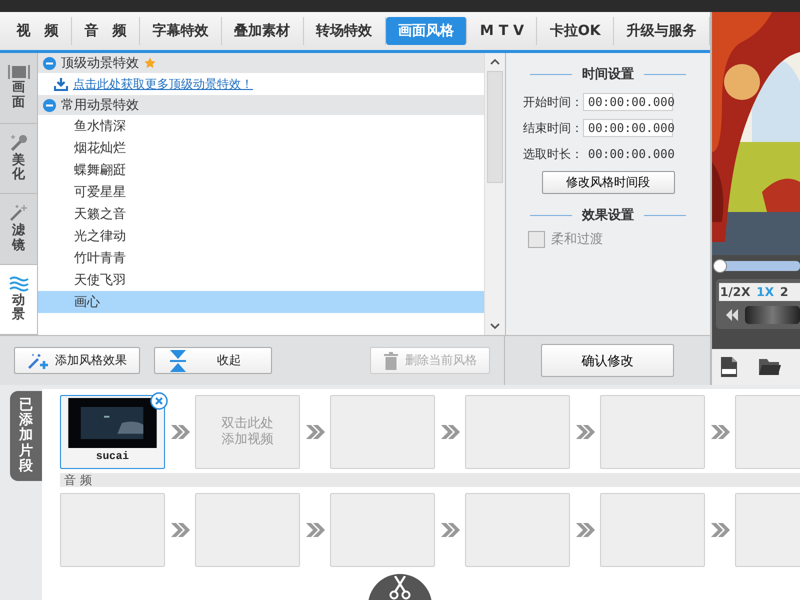 The height and width of the screenshot is (600, 800). What do you see at coordinates (248, 432) in the screenshot?
I see `add-video-hint: 双击此处 添加视频` at bounding box center [248, 432].